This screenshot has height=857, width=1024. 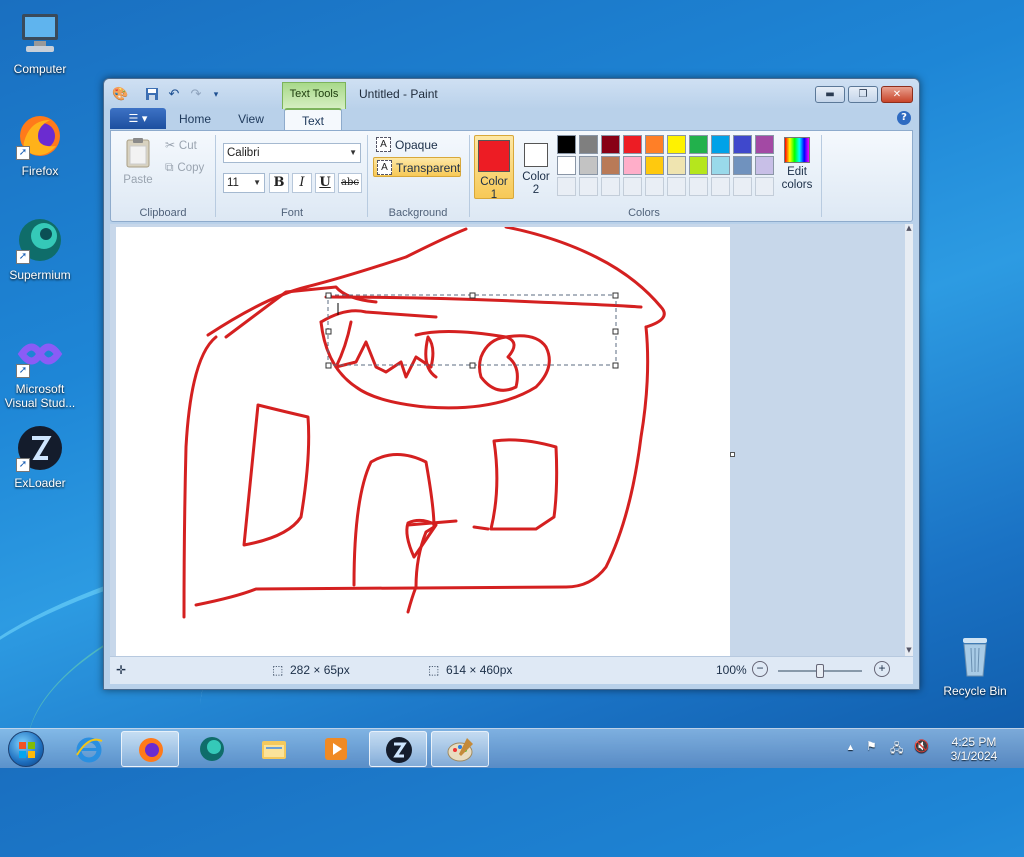 I want to click on taskbar-exloader, so click(x=398, y=749).